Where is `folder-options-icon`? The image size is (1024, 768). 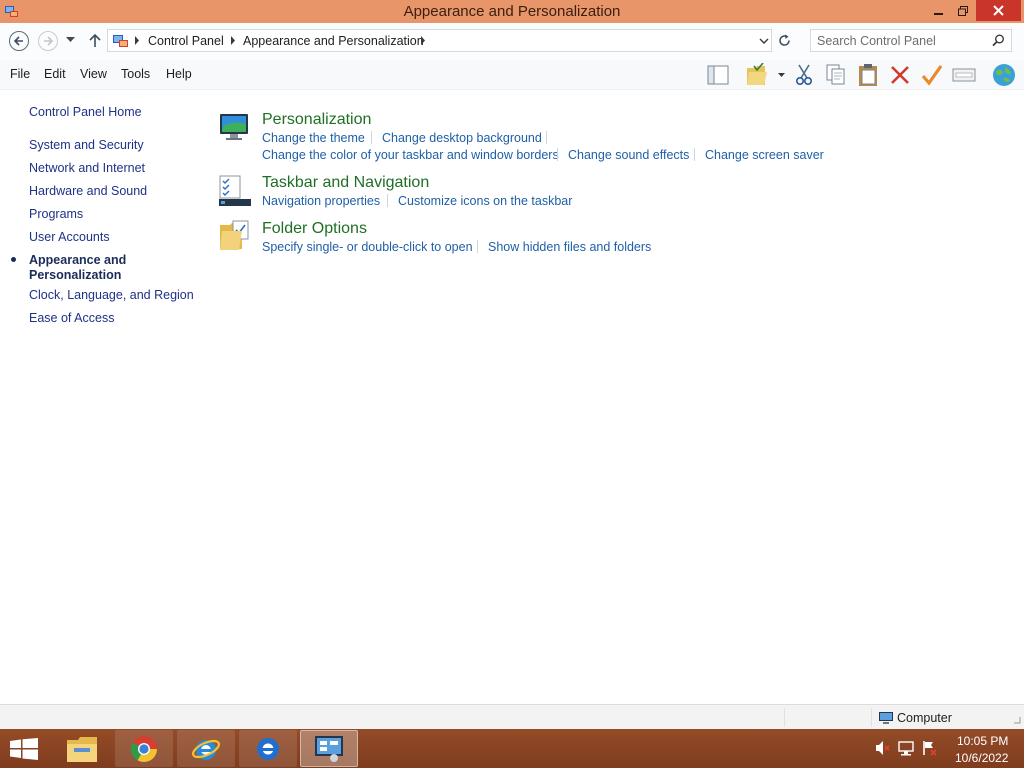
folder-options-icon is located at coordinates (235, 236).